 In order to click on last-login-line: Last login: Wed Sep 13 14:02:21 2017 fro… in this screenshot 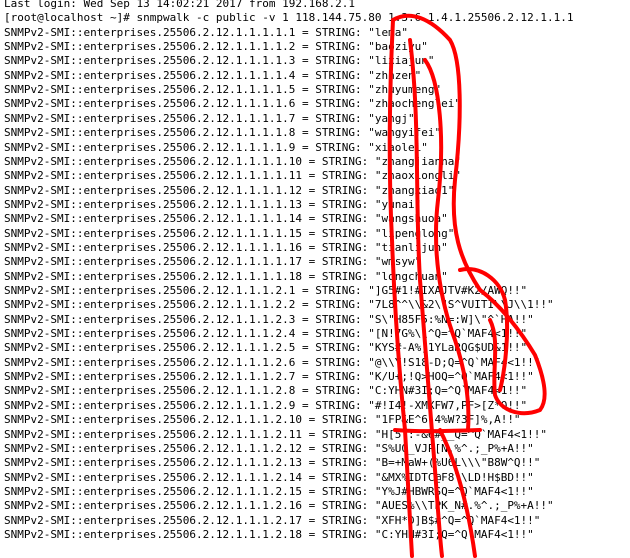, I will do `click(179, 5)`.